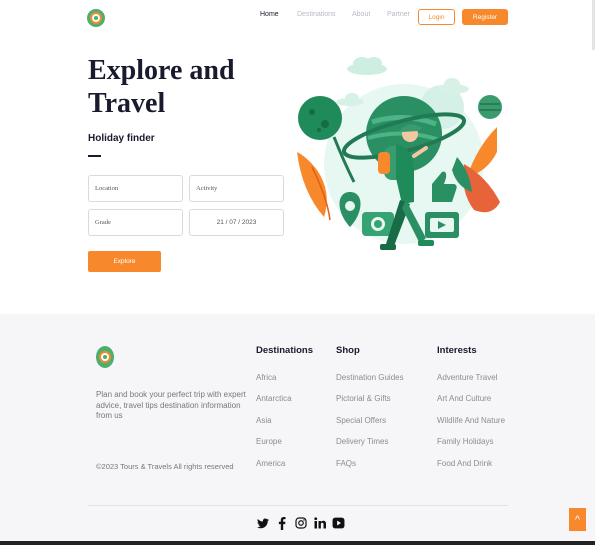  What do you see at coordinates (316, 14) in the screenshot?
I see `nav-destinations: Destinations` at bounding box center [316, 14].